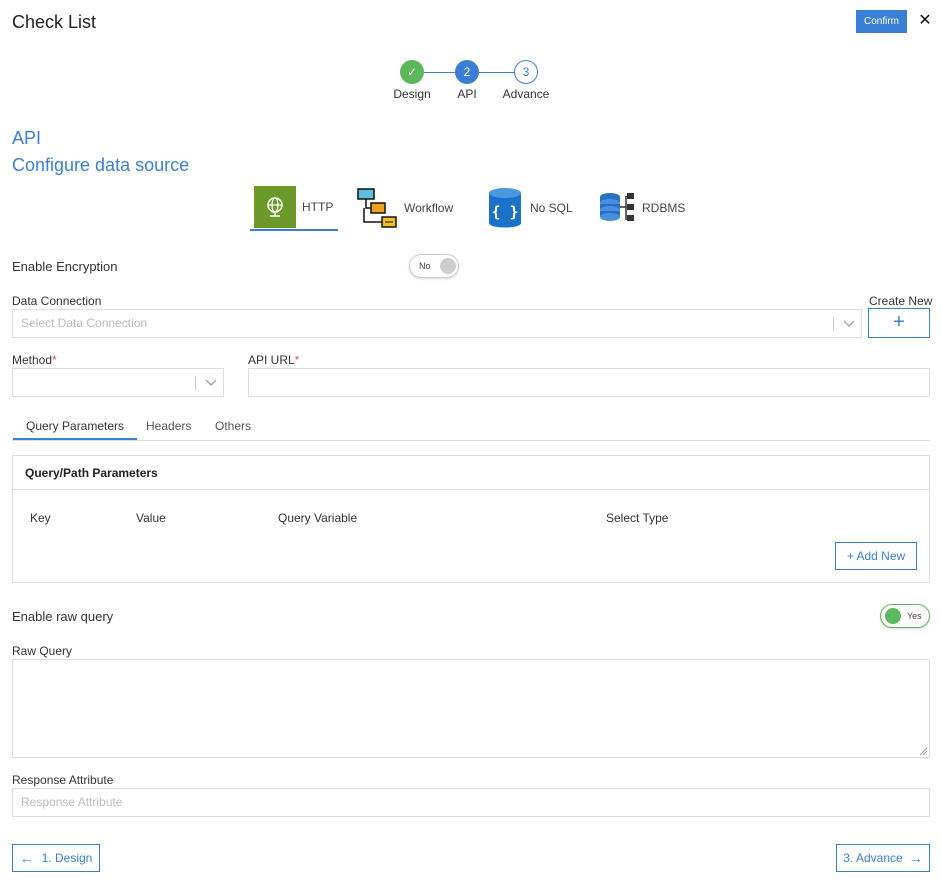 This screenshot has height=884, width=942. Describe the element at coordinates (881, 21) in the screenshot. I see `confirm-button: Confirm` at that location.